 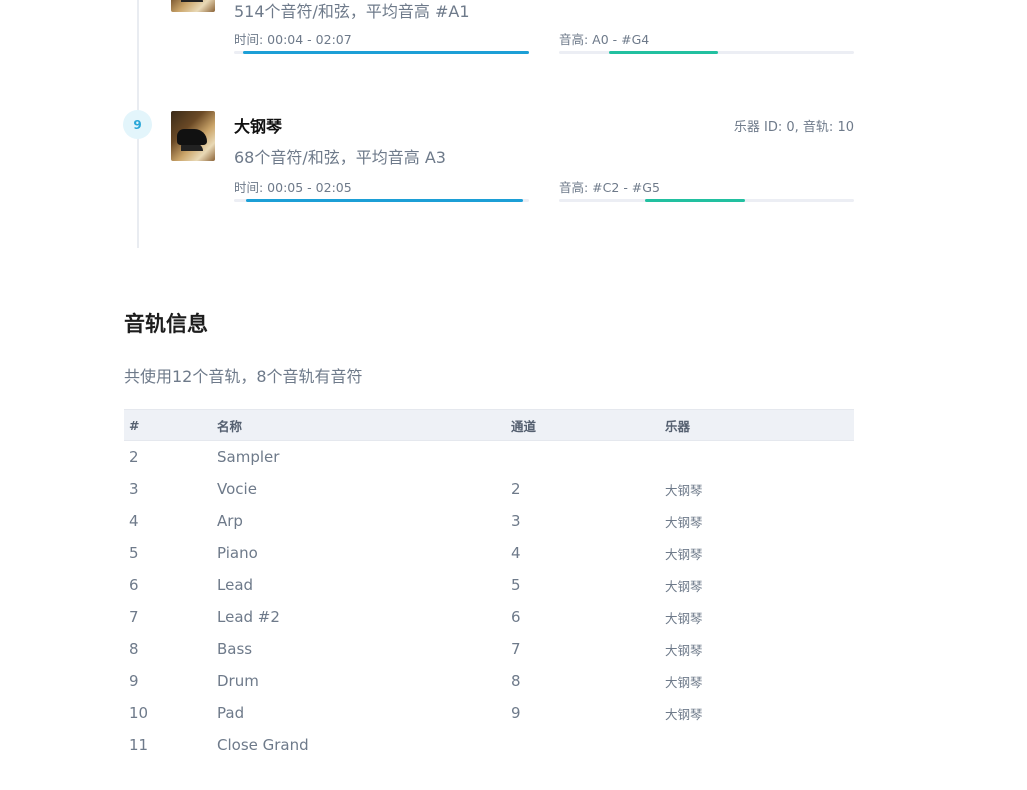 What do you see at coordinates (263, 745) in the screenshot?
I see `track-name-cell: Close Grand` at bounding box center [263, 745].